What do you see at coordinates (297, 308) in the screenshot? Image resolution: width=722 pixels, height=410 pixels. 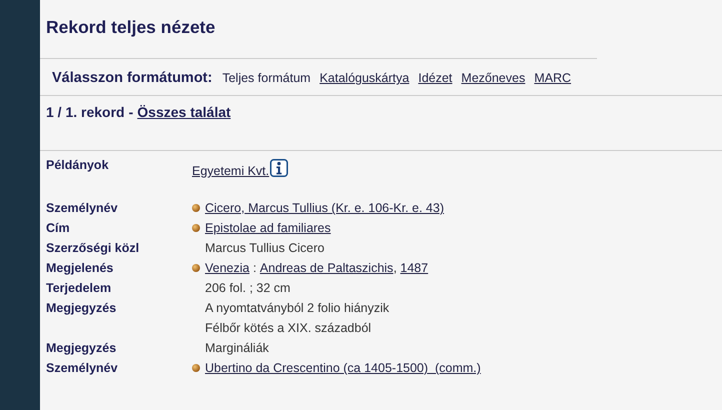 I see `field-value: A nyomtatványból 2 folio hiányzik` at bounding box center [297, 308].